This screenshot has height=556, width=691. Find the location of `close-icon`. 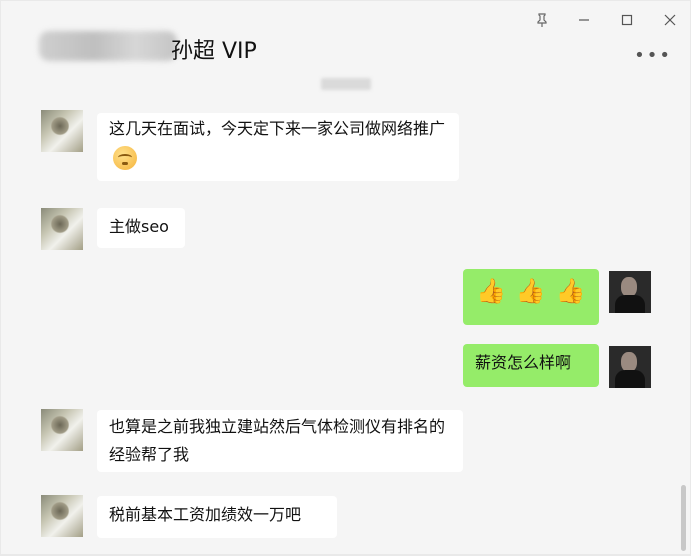

close-icon is located at coordinates (670, 20).